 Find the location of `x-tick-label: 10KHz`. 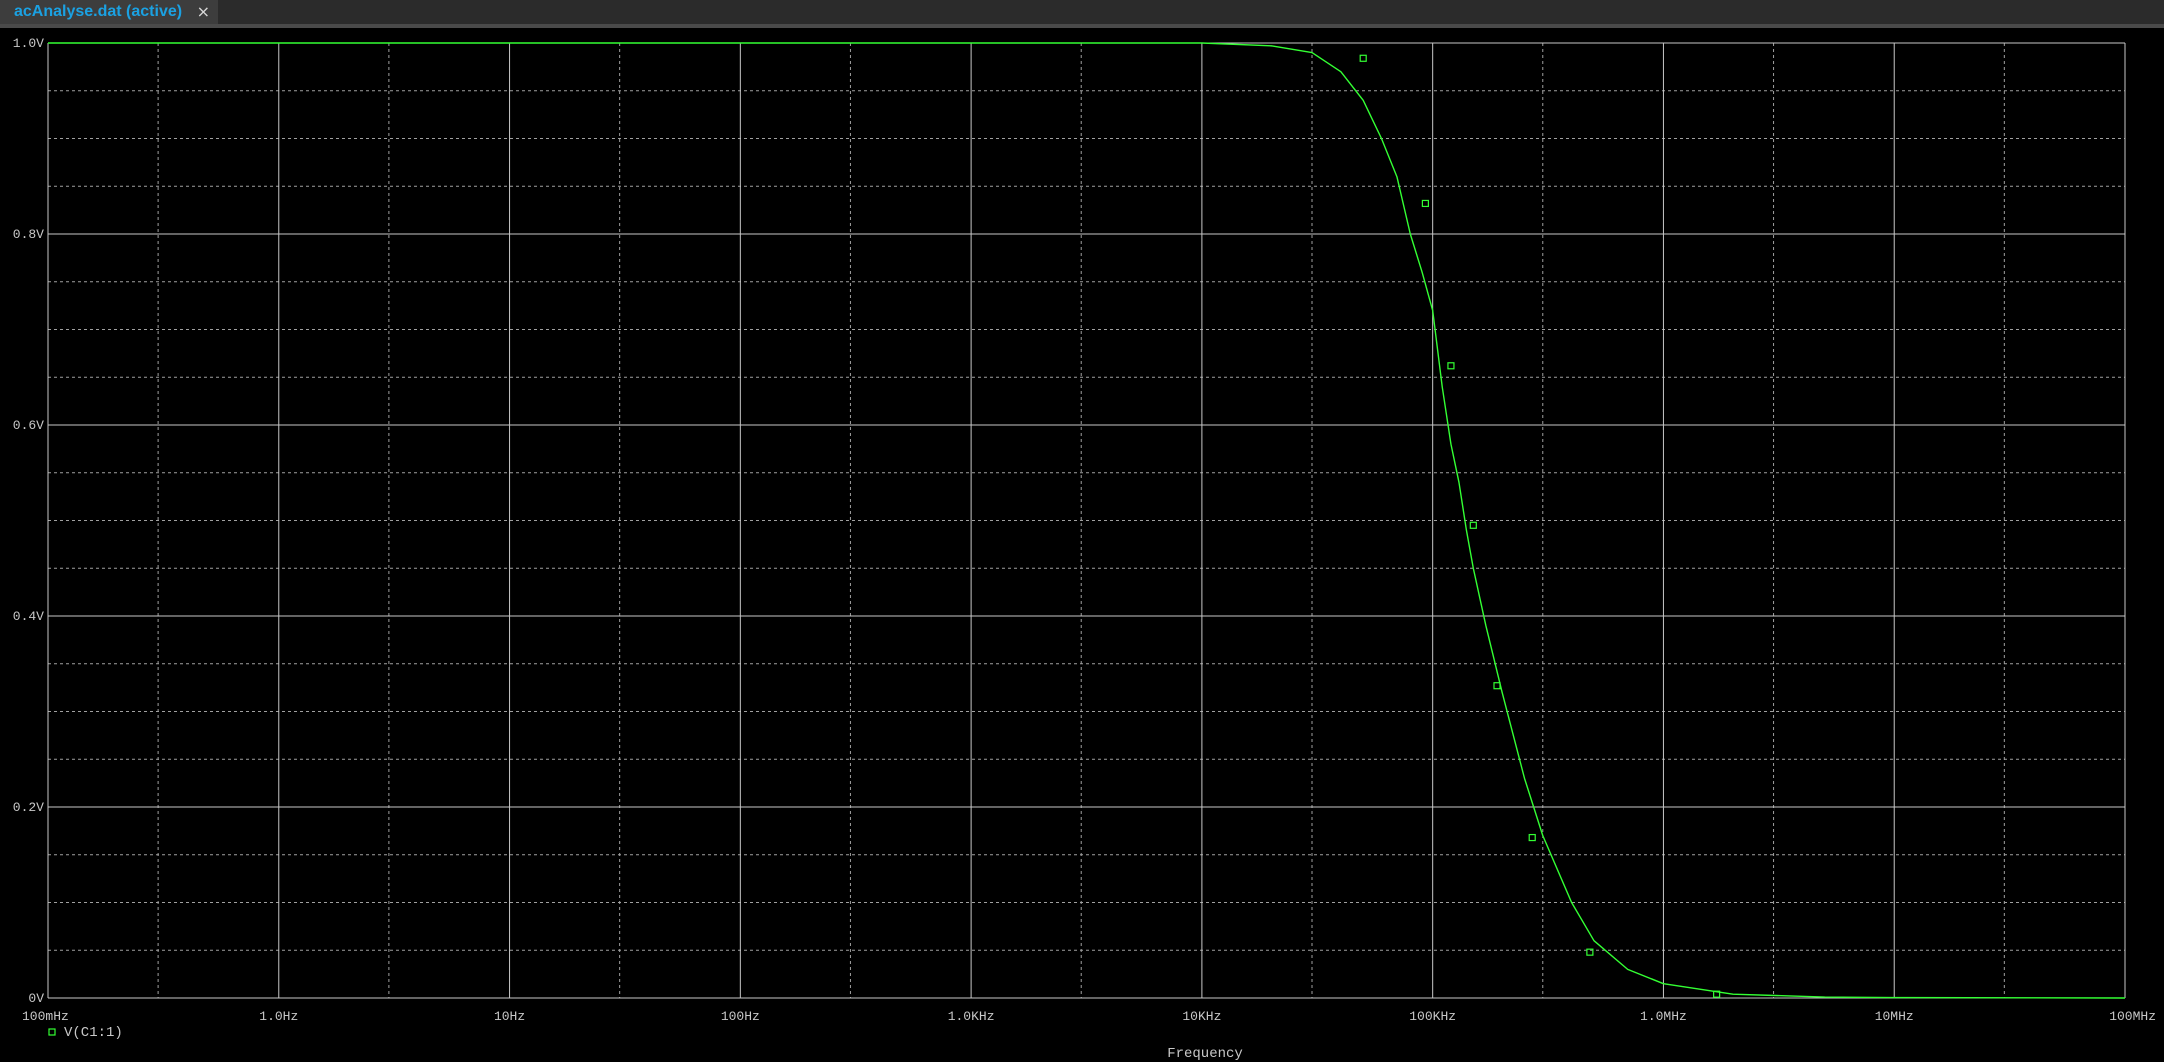

x-tick-label: 10KHz is located at coordinates (1201, 1016).